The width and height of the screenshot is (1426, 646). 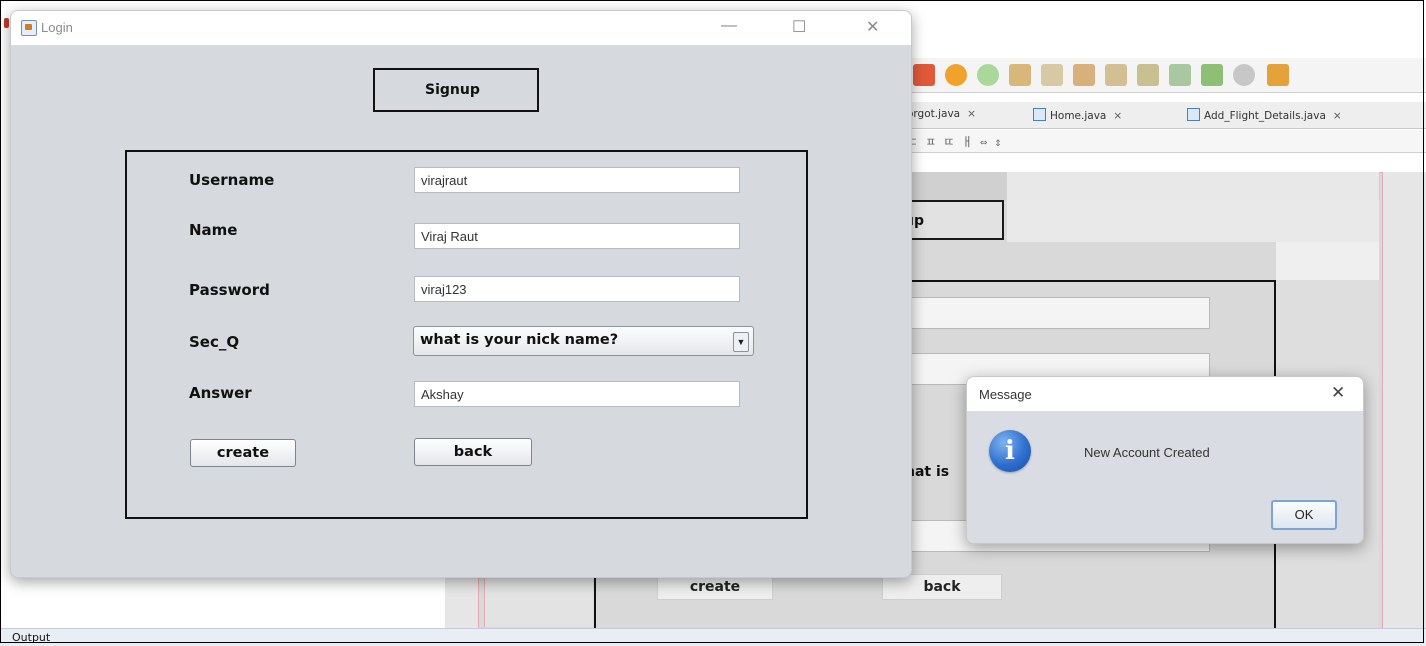 What do you see at coordinates (577, 236) in the screenshot?
I see `name-field: Viraj Raut` at bounding box center [577, 236].